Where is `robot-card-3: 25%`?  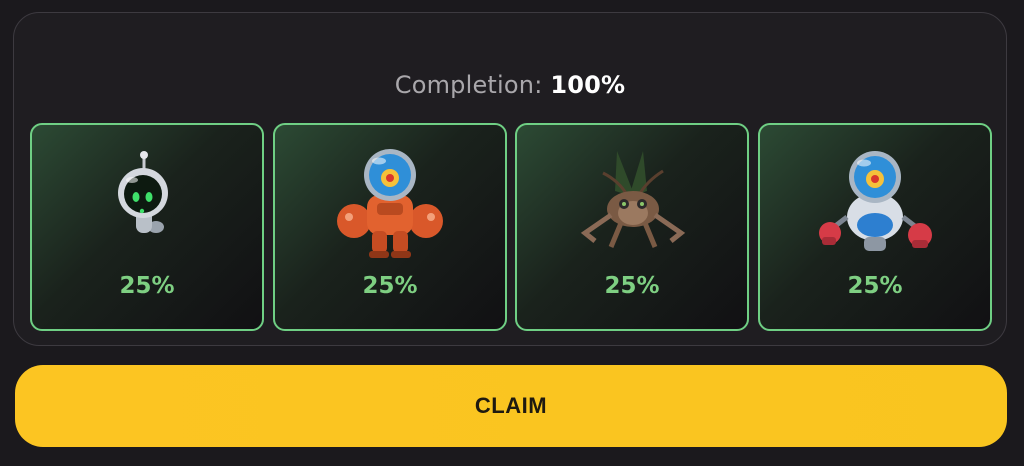 robot-card-3: 25% is located at coordinates (632, 227).